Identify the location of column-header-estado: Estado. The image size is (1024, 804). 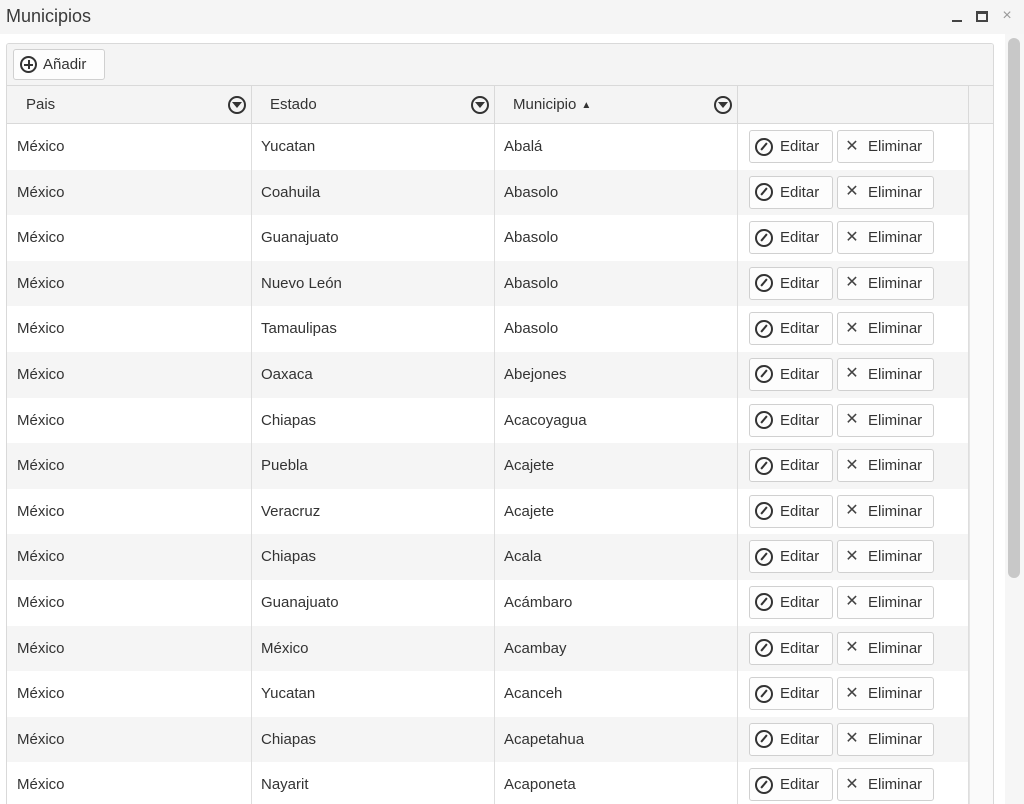
(373, 105).